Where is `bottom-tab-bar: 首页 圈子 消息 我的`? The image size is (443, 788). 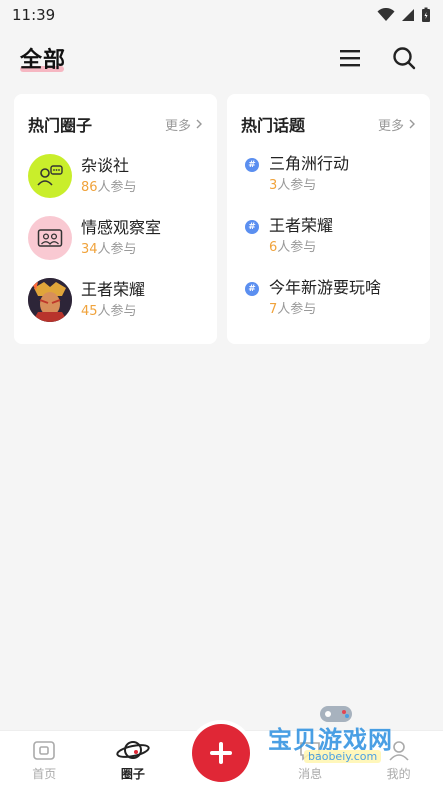
bottom-tab-bar: 首页 圈子 消息 我的 is located at coordinates (221, 755).